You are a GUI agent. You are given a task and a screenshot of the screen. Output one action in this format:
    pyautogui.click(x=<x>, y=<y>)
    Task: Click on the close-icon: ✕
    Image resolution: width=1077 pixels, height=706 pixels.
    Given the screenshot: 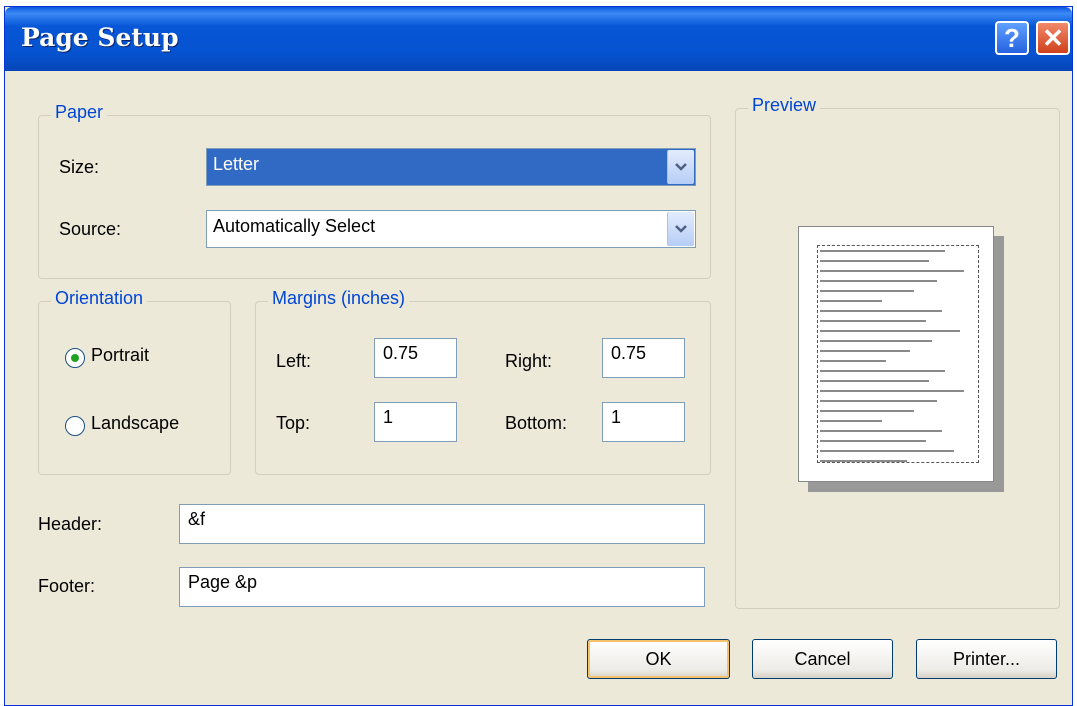 What is the action you would take?
    pyautogui.click(x=1053, y=38)
    